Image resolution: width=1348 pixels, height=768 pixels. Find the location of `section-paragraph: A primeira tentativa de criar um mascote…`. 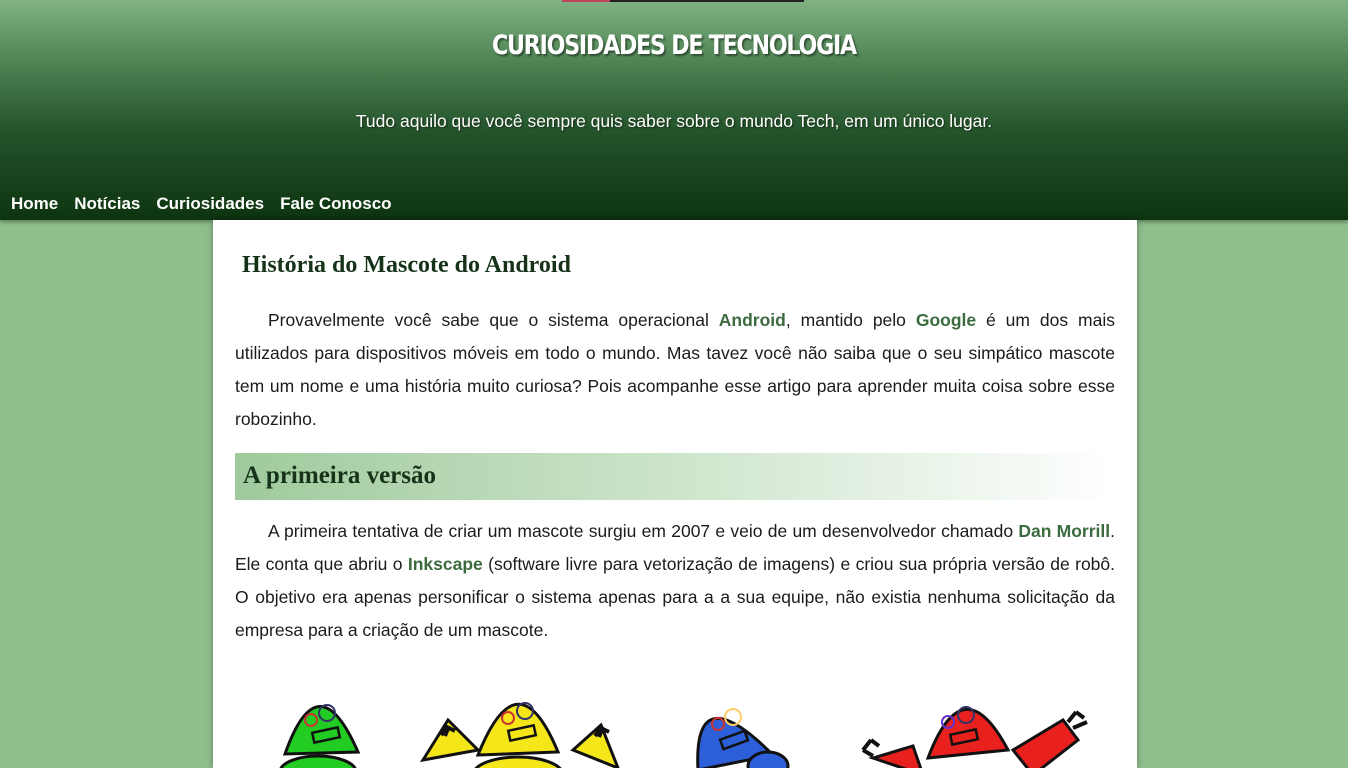

section-paragraph: A primeira tentativa de criar um mascote… is located at coordinates (675, 581).